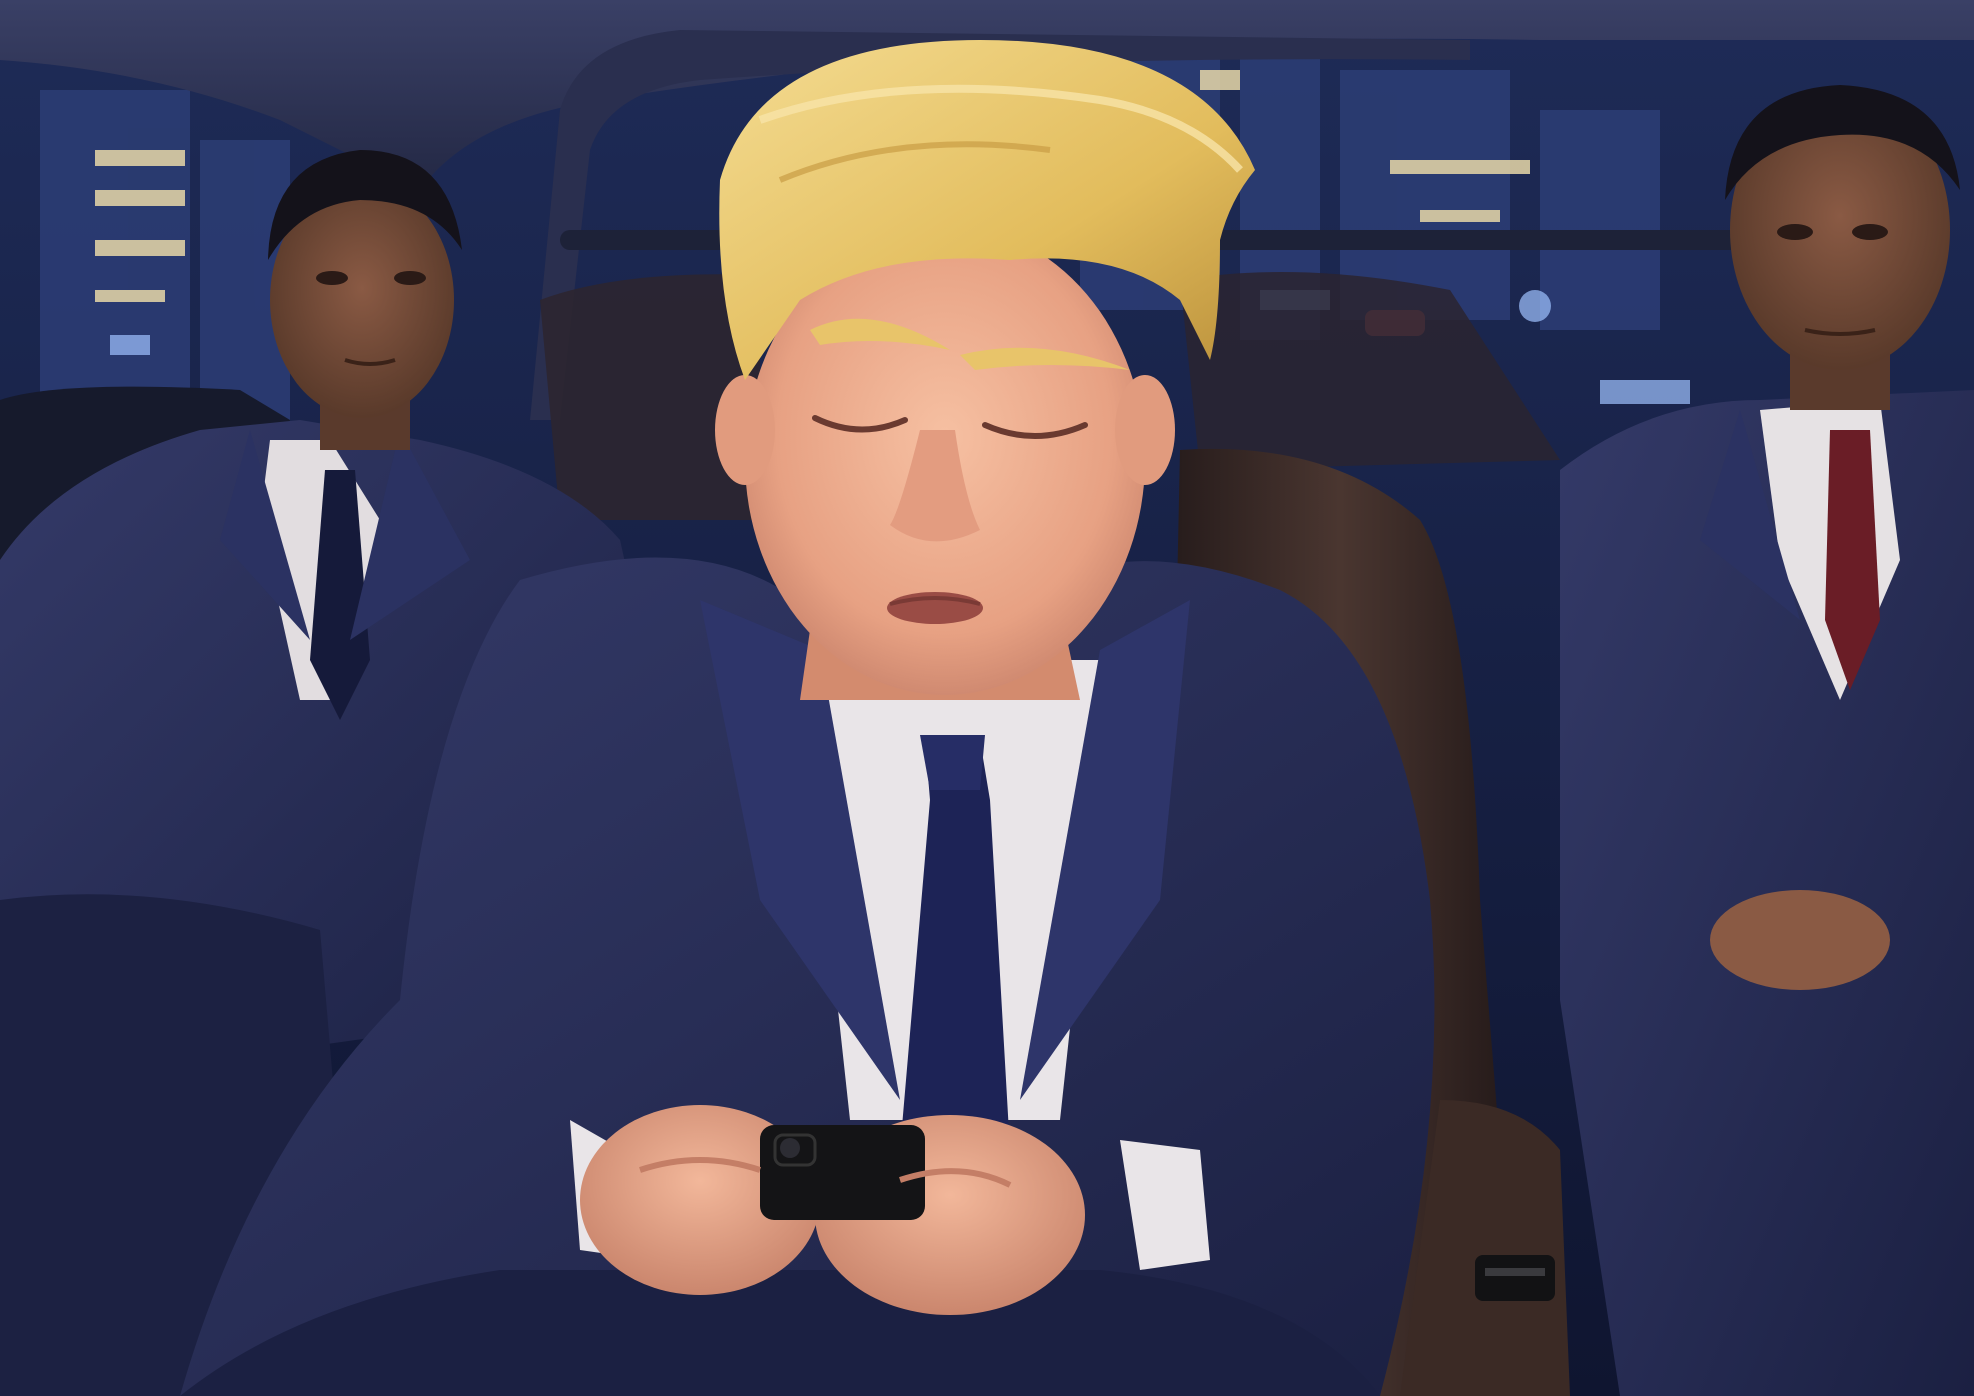 The height and width of the screenshot is (1396, 1974). Describe the element at coordinates (842, 1172) in the screenshot. I see `smartphone` at that location.